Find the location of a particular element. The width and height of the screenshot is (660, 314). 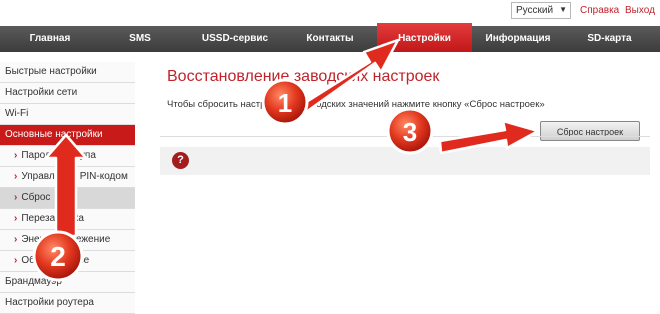

arrow-to-settings-tab is located at coordinates (349, 76).